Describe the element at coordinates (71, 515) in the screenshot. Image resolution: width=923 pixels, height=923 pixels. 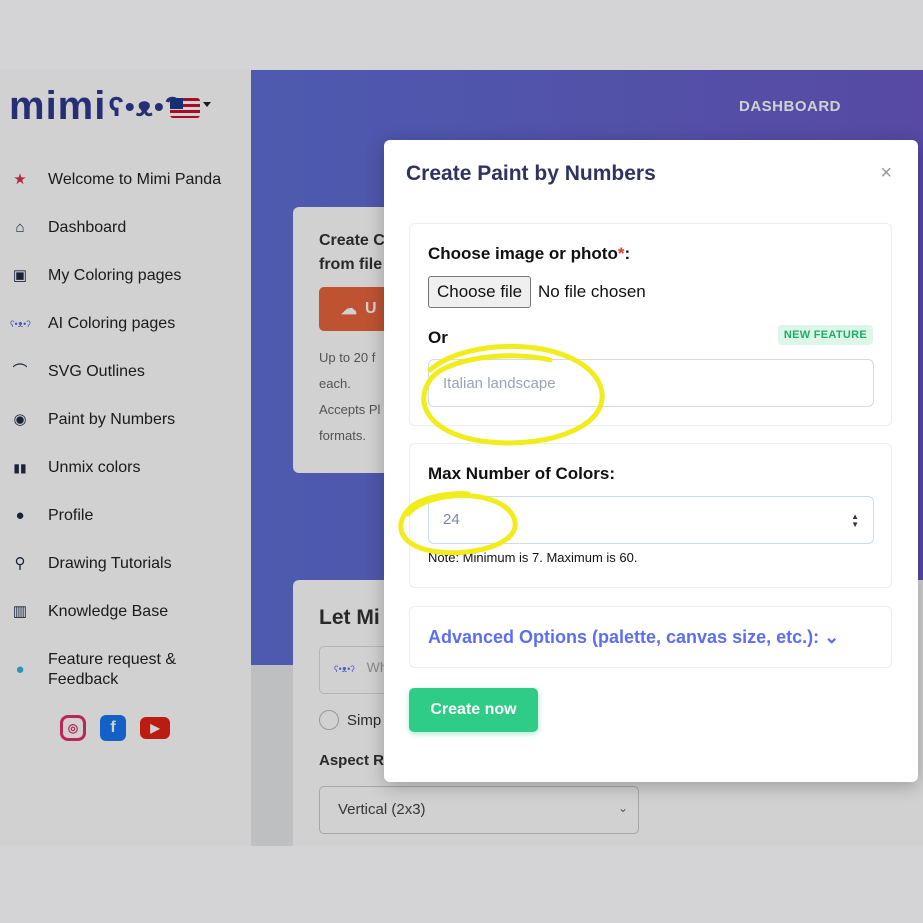
I see `sidebar-item-label: Profile` at that location.